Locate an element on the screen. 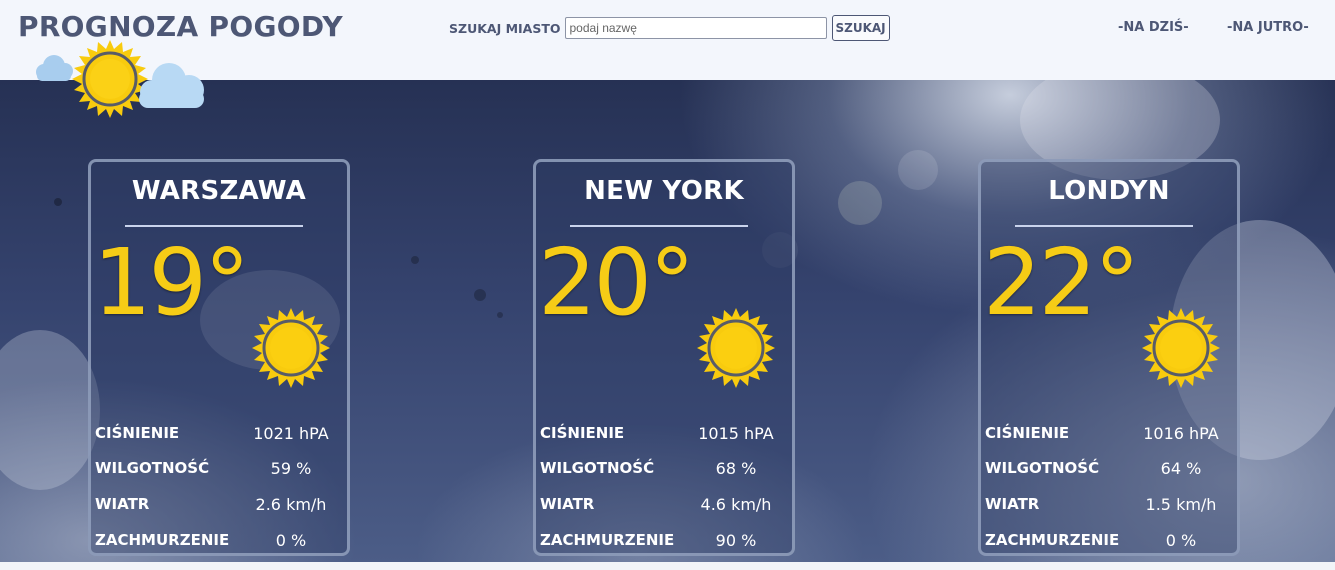 The image size is (1335, 570). stat-humidity: WILGOTNOŚĆ 59 % is located at coordinates (216, 471).